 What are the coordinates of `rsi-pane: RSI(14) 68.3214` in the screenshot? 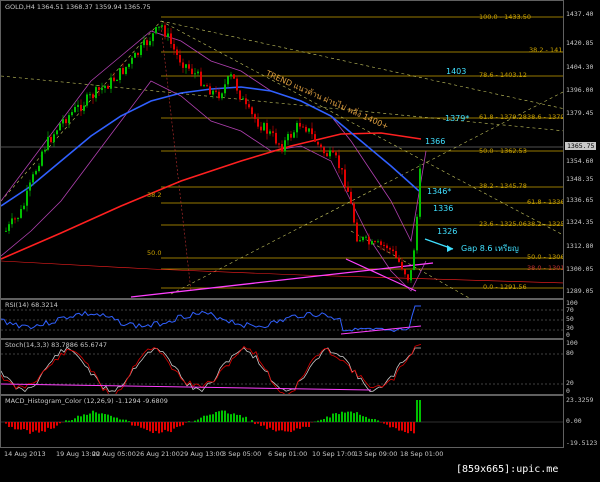 It's located at (282, 319).